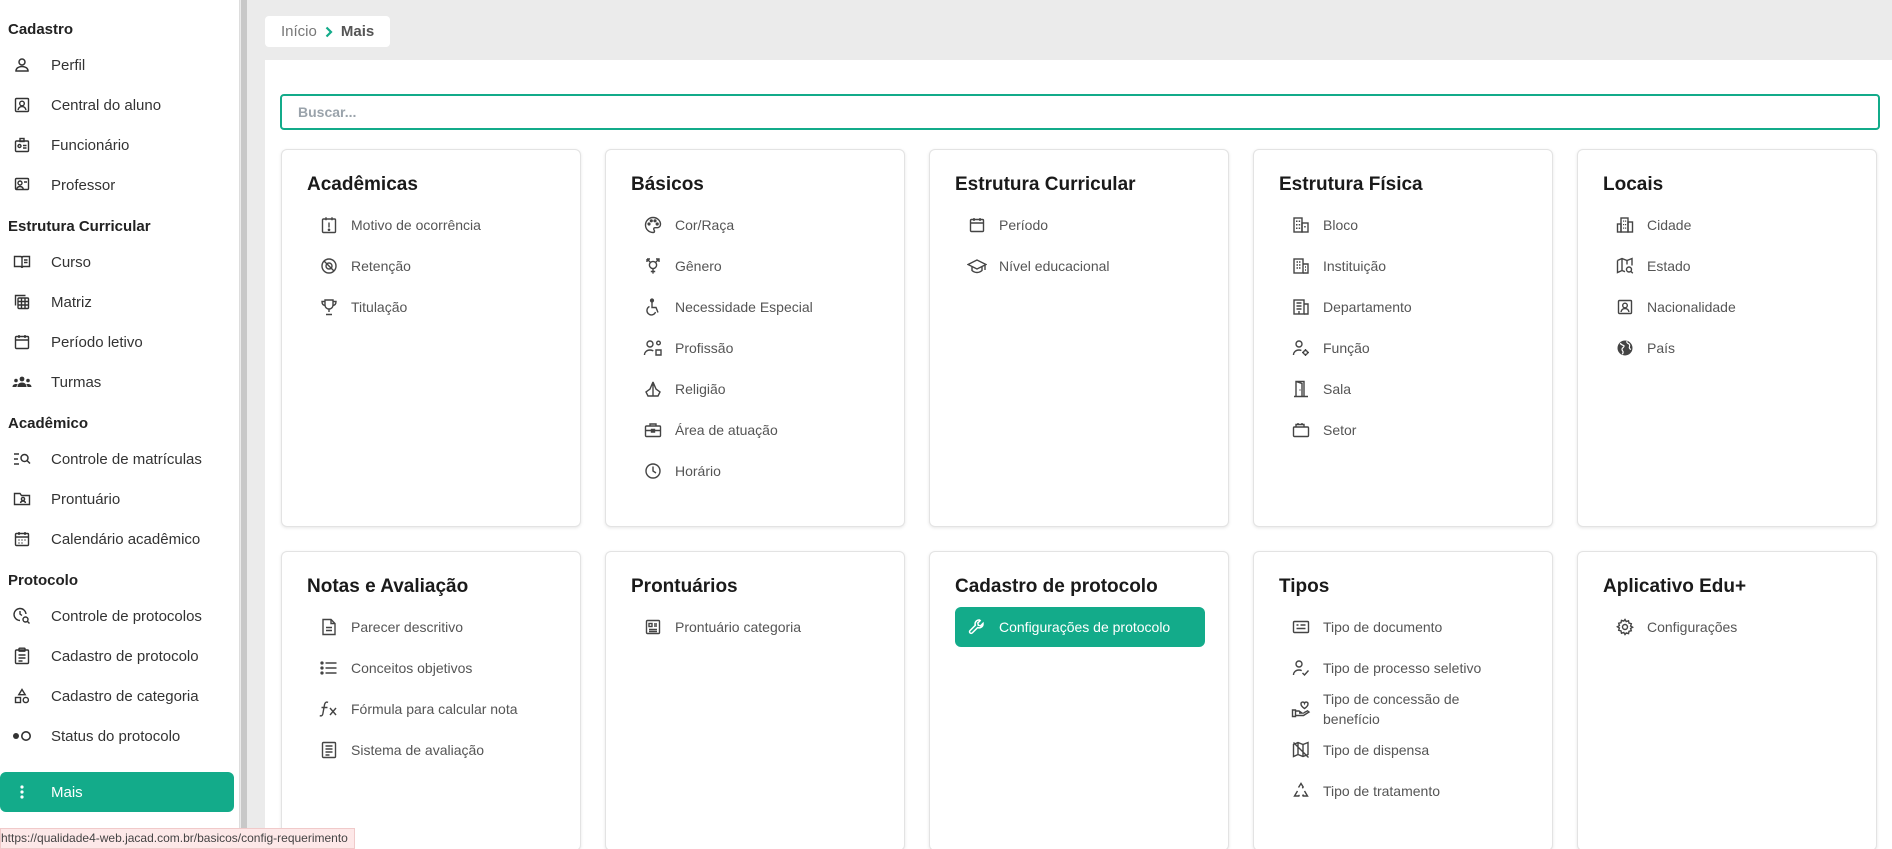 The height and width of the screenshot is (849, 1892). What do you see at coordinates (1367, 307) in the screenshot?
I see `card-item-label: Departamento` at bounding box center [1367, 307].